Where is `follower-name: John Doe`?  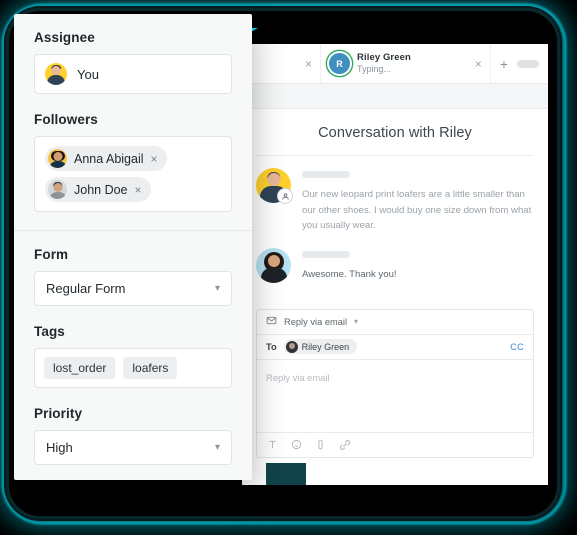 follower-name: John Doe is located at coordinates (101, 189).